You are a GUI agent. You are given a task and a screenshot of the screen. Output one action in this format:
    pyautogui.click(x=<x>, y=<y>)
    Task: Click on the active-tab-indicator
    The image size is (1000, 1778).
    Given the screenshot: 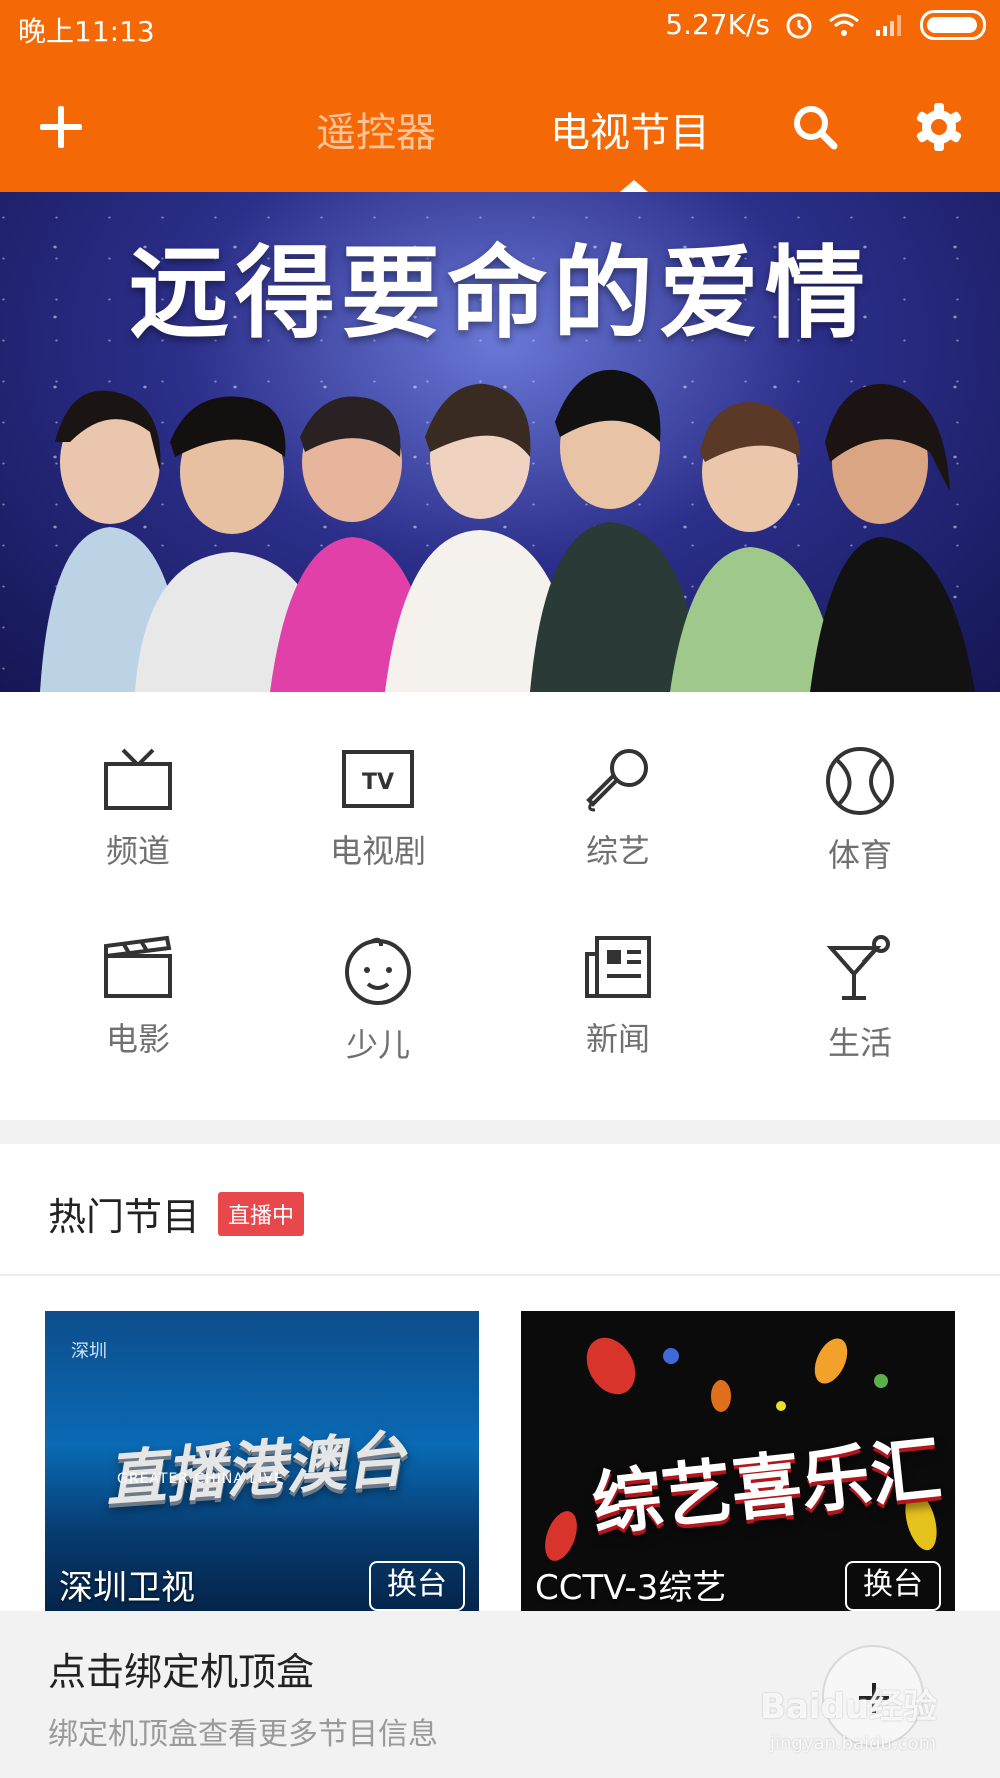 What is the action you would take?
    pyautogui.click(x=634, y=186)
    